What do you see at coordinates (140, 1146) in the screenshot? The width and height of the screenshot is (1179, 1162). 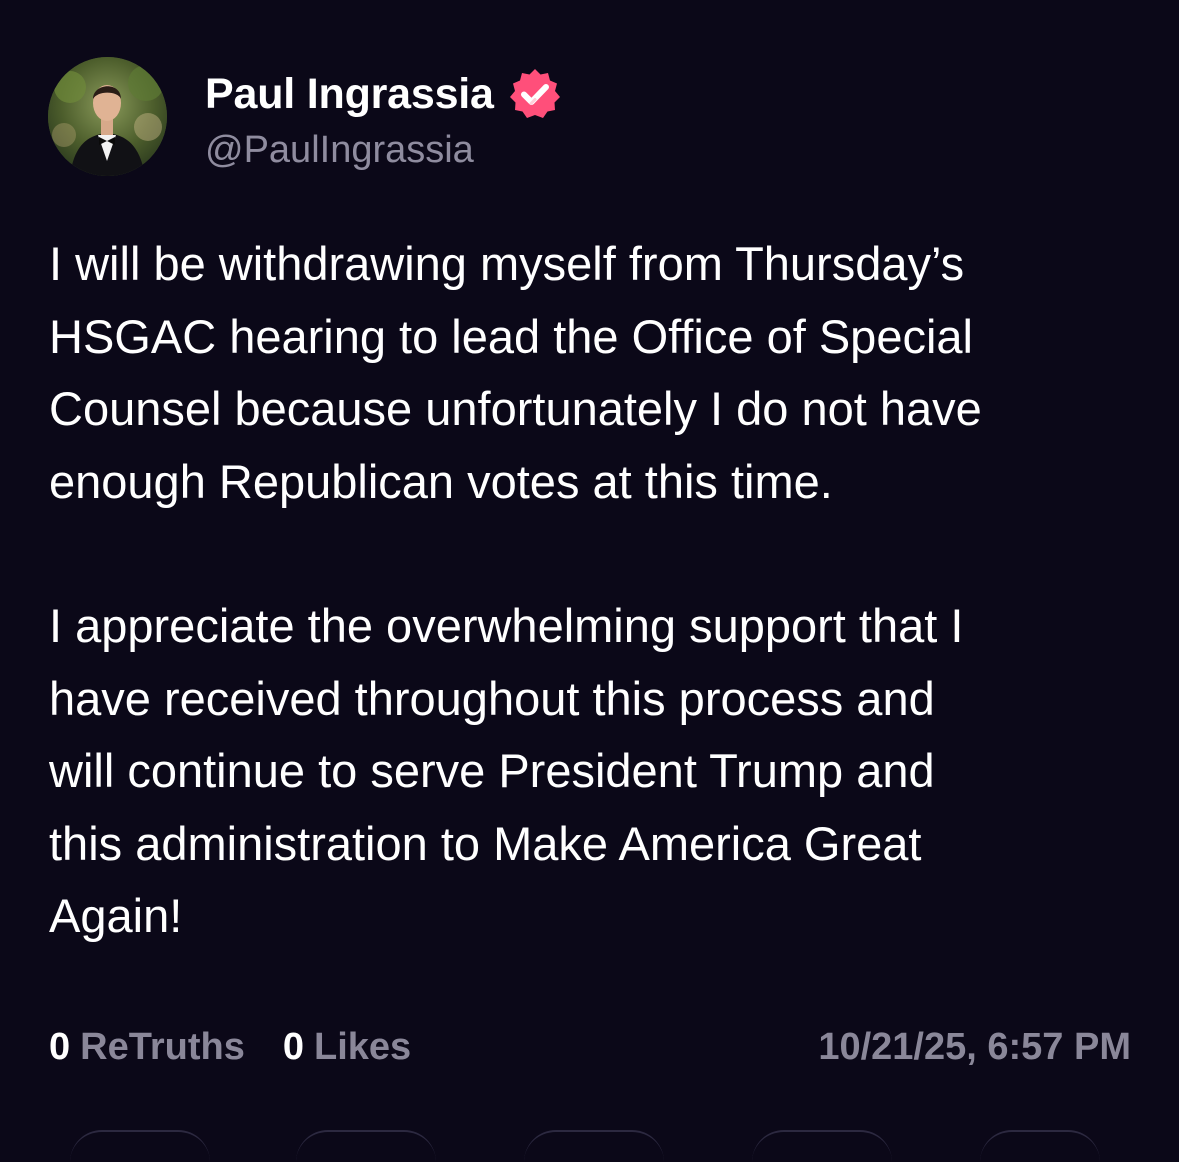 I see `reply-button` at bounding box center [140, 1146].